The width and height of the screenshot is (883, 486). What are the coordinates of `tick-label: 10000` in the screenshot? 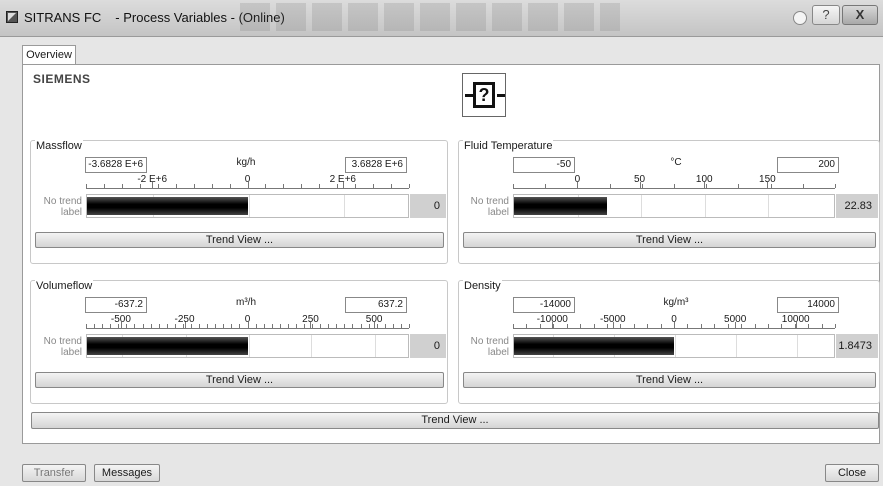 It's located at (795, 319).